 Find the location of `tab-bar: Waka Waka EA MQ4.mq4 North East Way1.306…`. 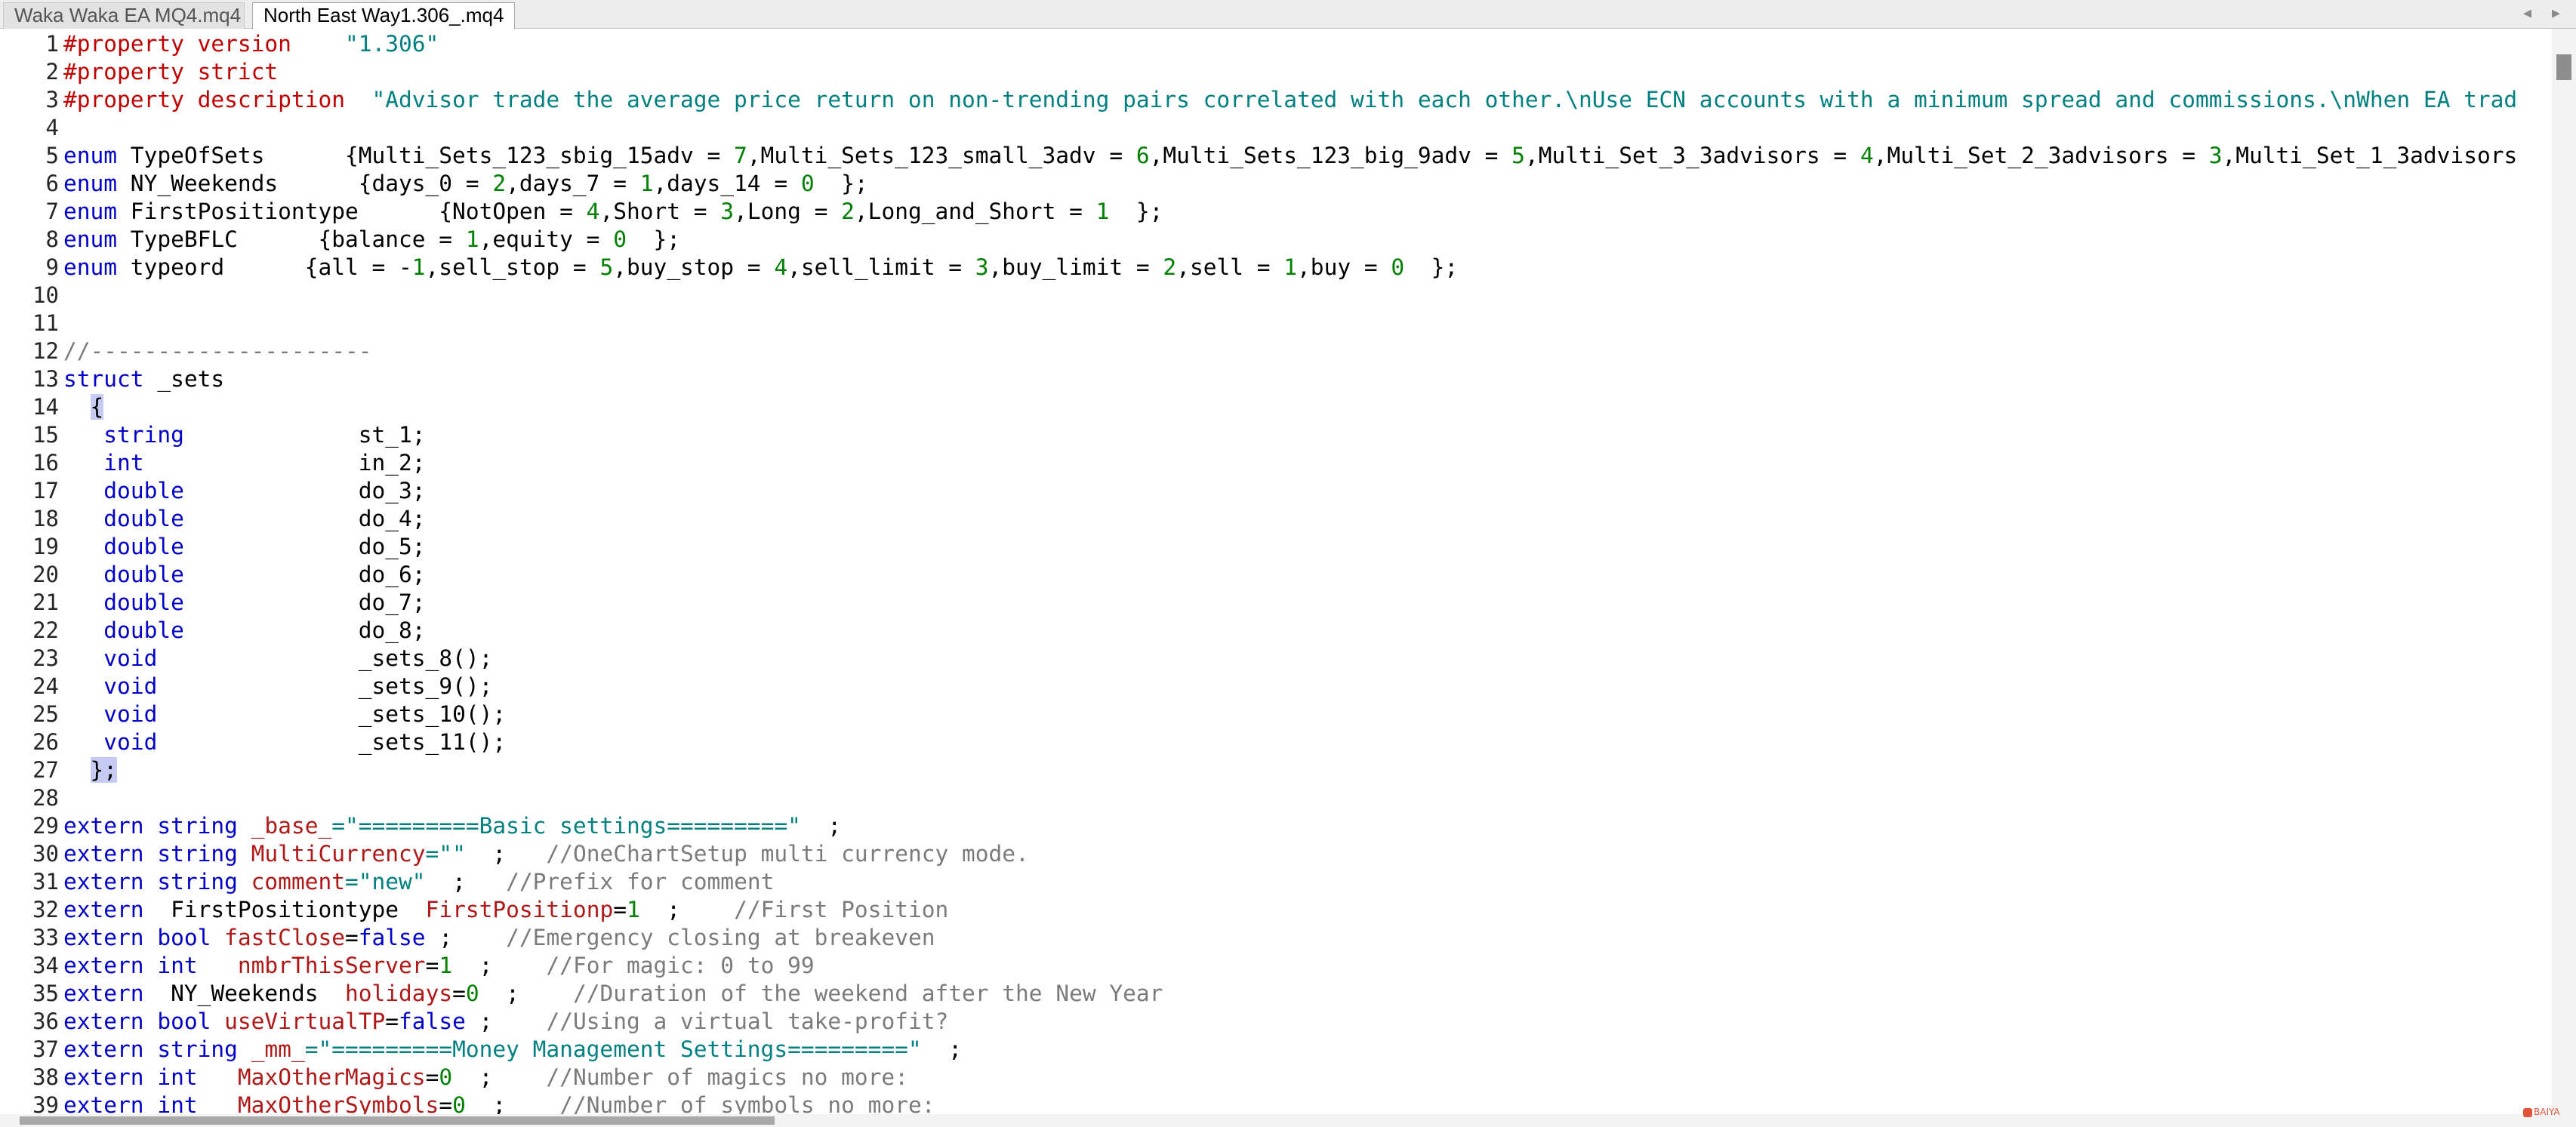

tab-bar: Waka Waka EA MQ4.mq4 North East Way1.306… is located at coordinates (1288, 15).